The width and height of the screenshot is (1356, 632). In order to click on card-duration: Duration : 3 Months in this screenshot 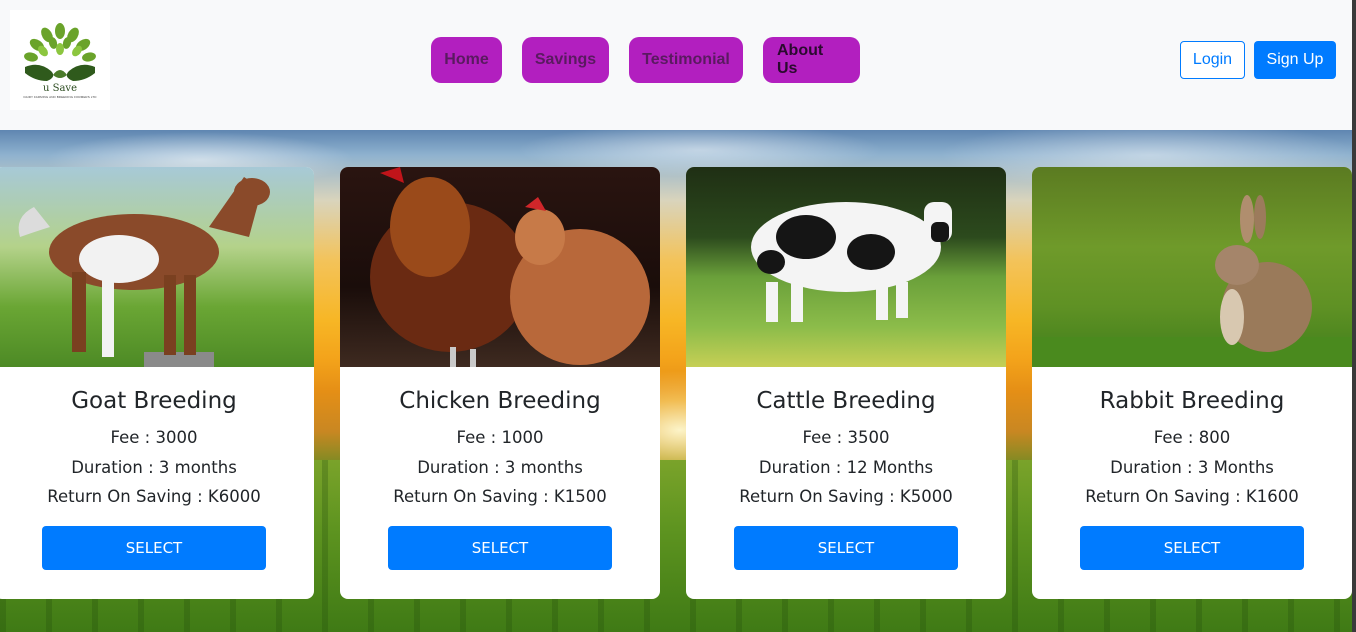, I will do `click(1192, 467)`.